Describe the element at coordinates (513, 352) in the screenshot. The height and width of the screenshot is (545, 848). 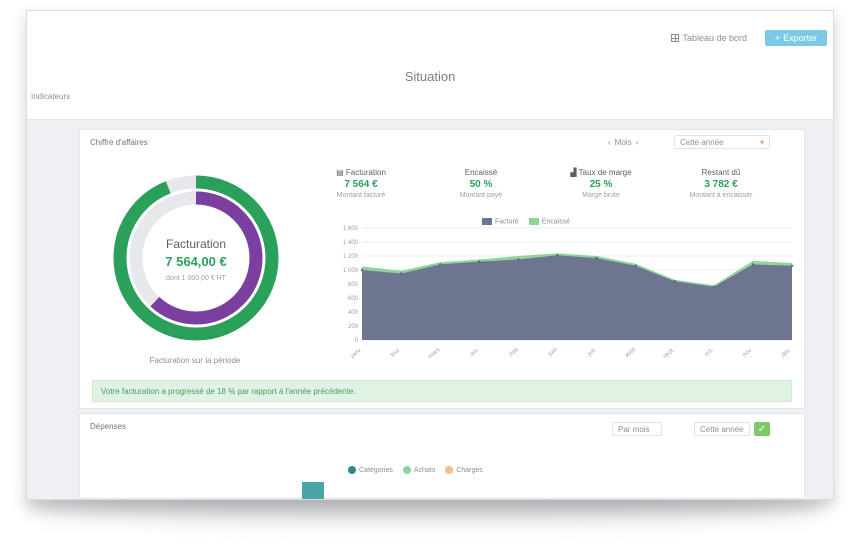
I see `x-tick-label: mai` at that location.